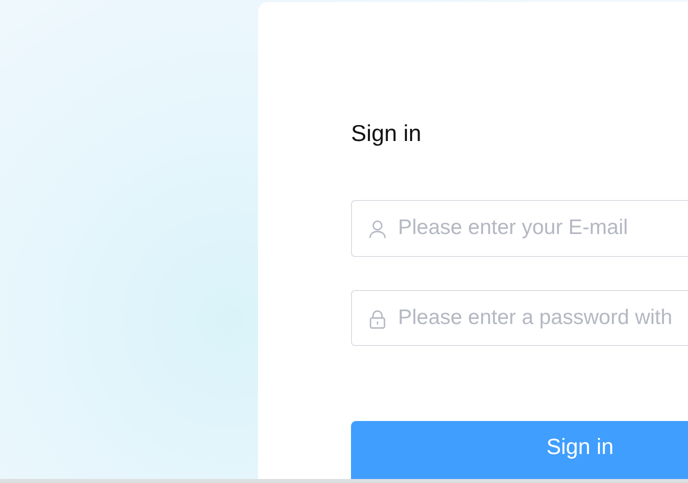  I want to click on form-title: Sign in, so click(386, 133).